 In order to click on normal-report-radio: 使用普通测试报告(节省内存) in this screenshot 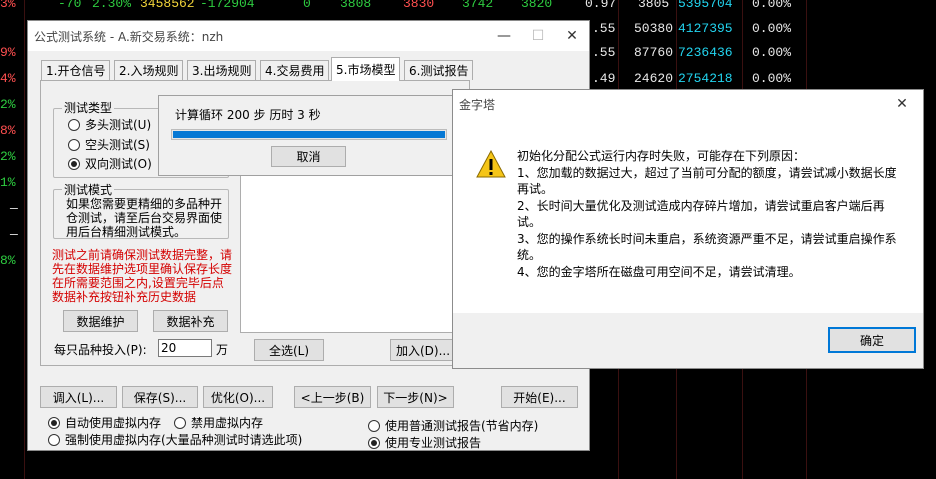, I will do `click(453, 425)`.